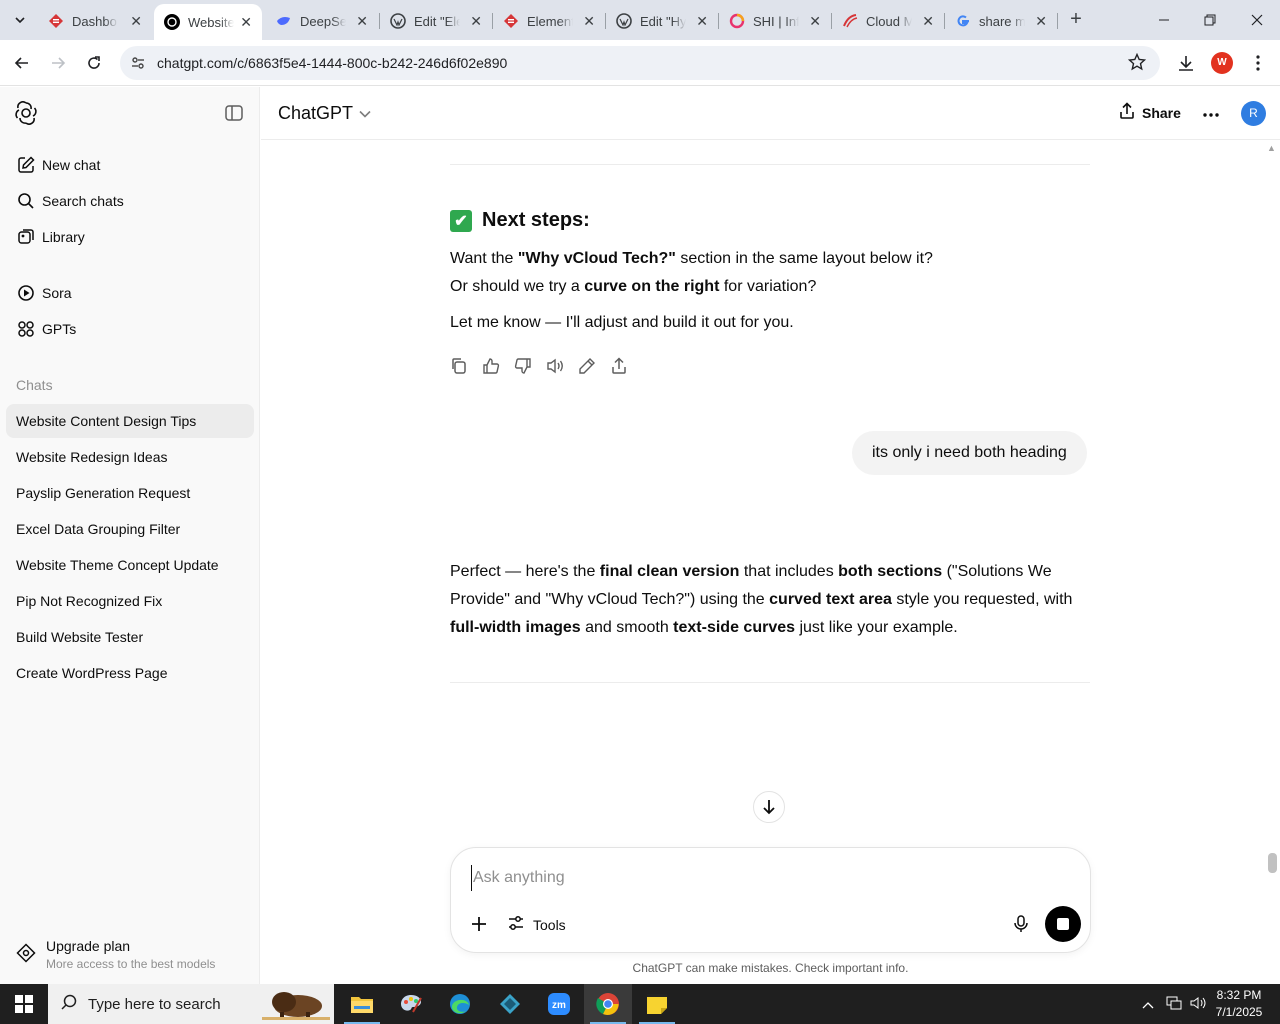 Image resolution: width=1280 pixels, height=1024 pixels. What do you see at coordinates (498, 366) in the screenshot?
I see `thumbs-up-icon` at bounding box center [498, 366].